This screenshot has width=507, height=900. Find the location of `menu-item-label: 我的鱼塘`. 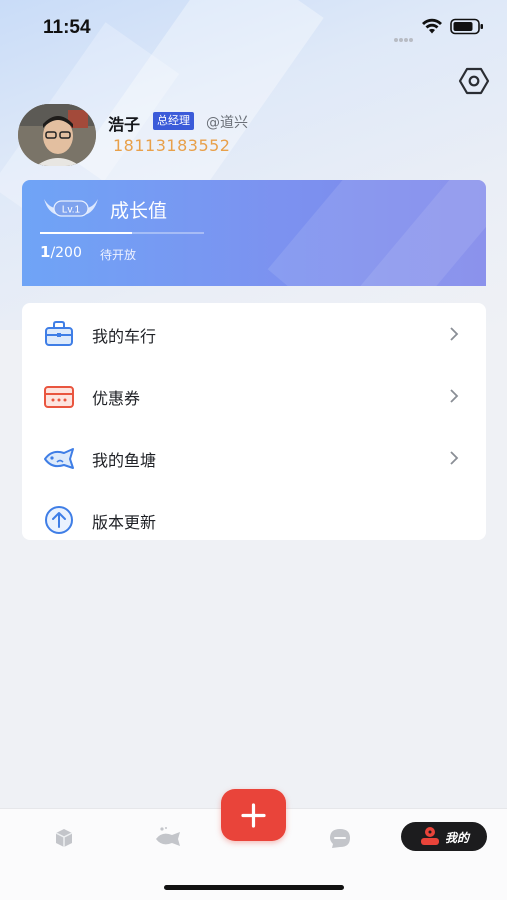

menu-item-label: 我的鱼塘 is located at coordinates (124, 460).